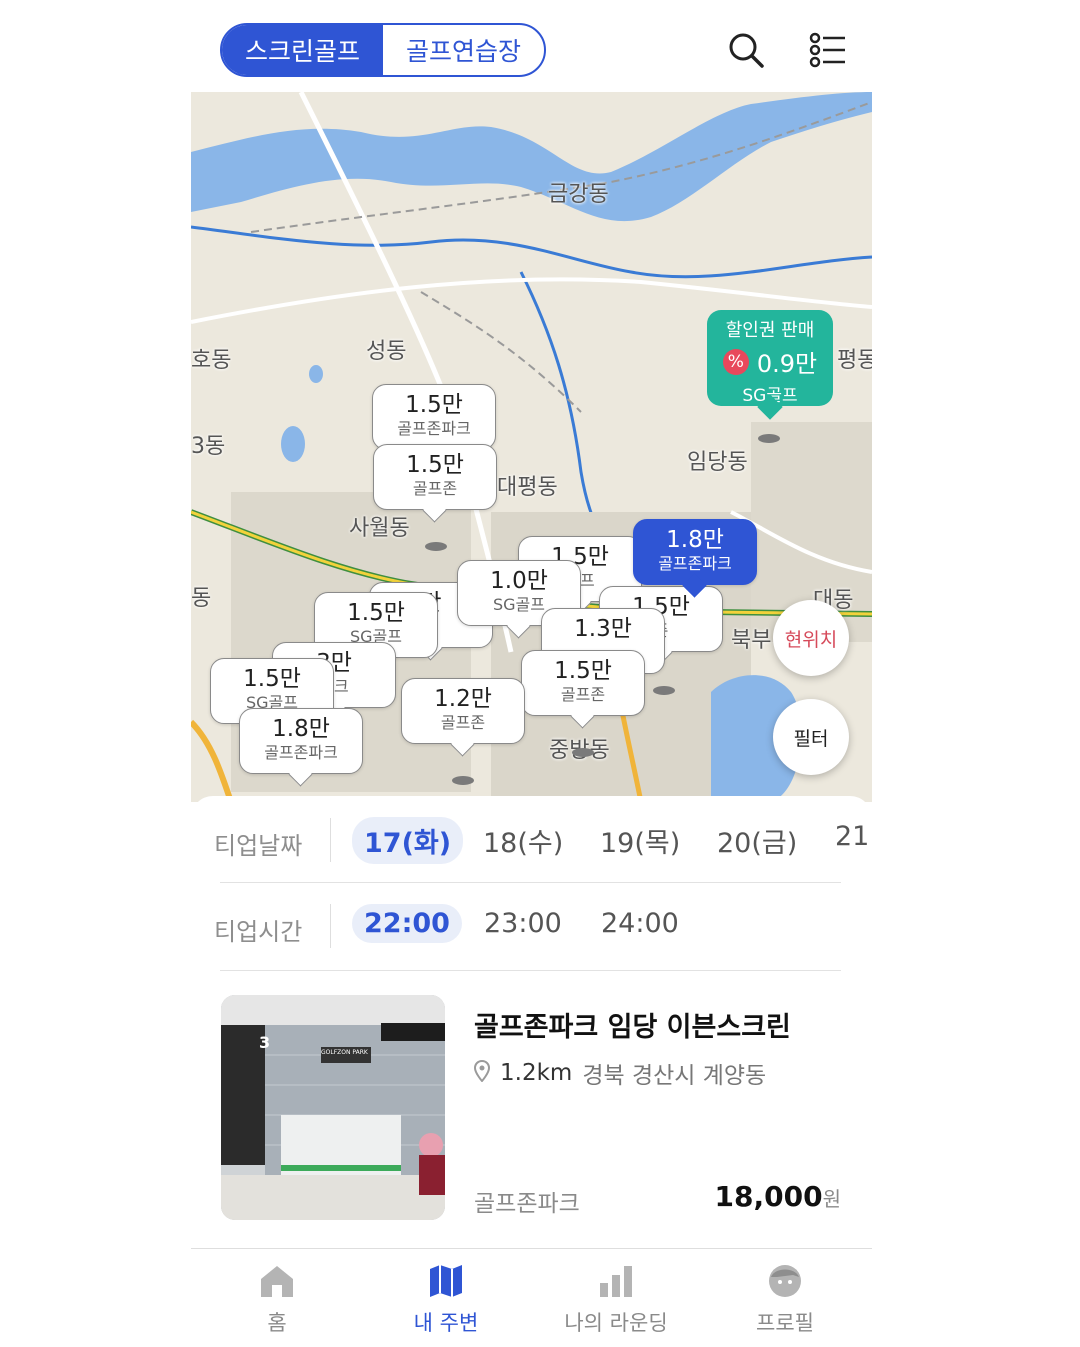 This screenshot has height=1347, width=1080. What do you see at coordinates (828, 50) in the screenshot?
I see `list-menu-icon` at bounding box center [828, 50].